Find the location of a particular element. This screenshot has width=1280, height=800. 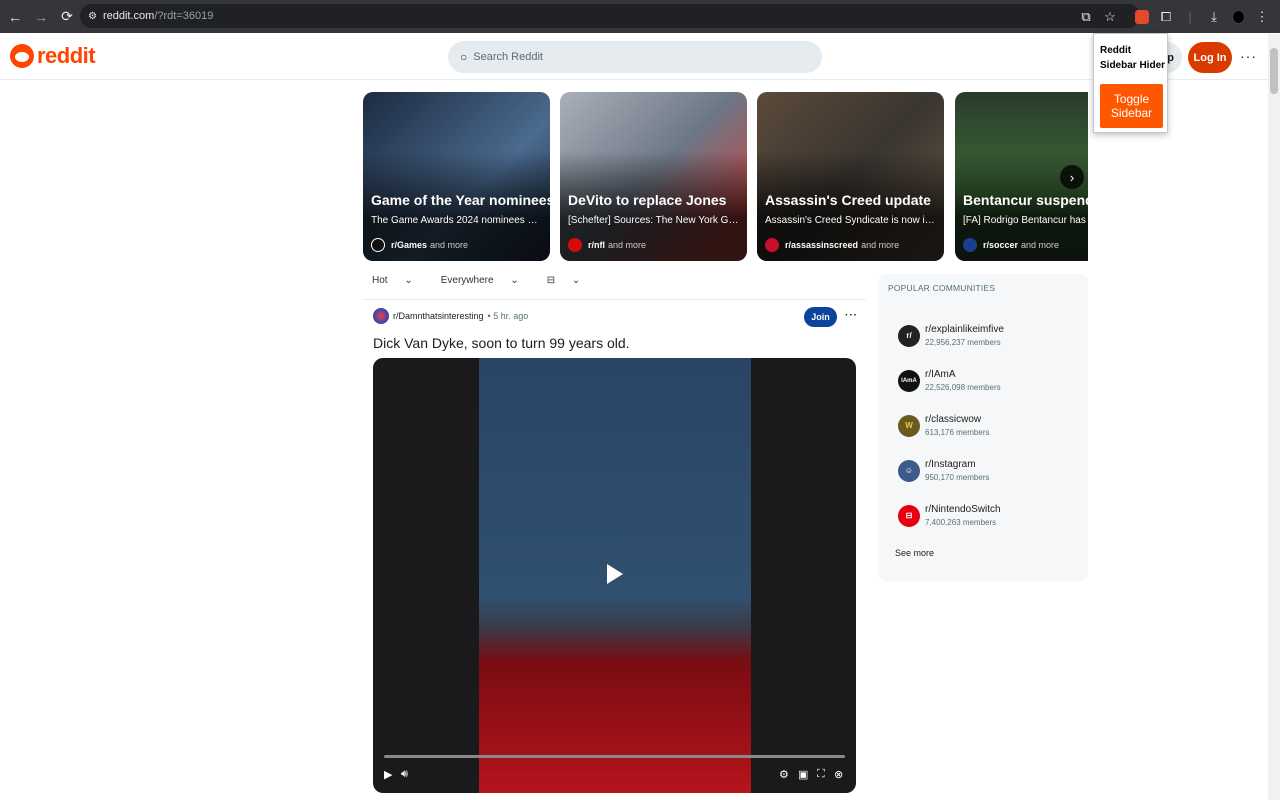

layout-card-icon: ⊟ is located at coordinates (551, 280).